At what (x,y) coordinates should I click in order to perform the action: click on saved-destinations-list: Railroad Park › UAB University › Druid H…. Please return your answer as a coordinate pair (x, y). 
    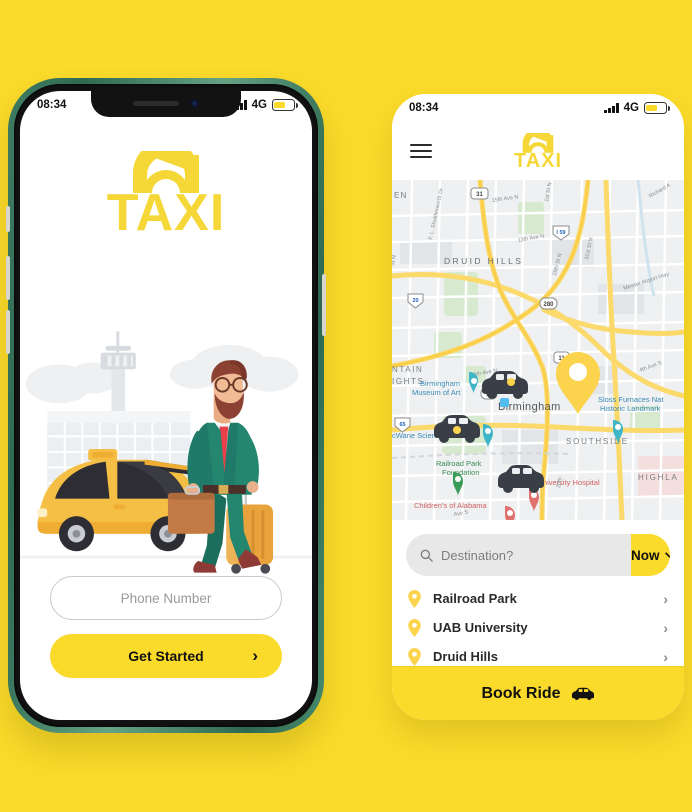
    Looking at the image, I should click on (538, 627).